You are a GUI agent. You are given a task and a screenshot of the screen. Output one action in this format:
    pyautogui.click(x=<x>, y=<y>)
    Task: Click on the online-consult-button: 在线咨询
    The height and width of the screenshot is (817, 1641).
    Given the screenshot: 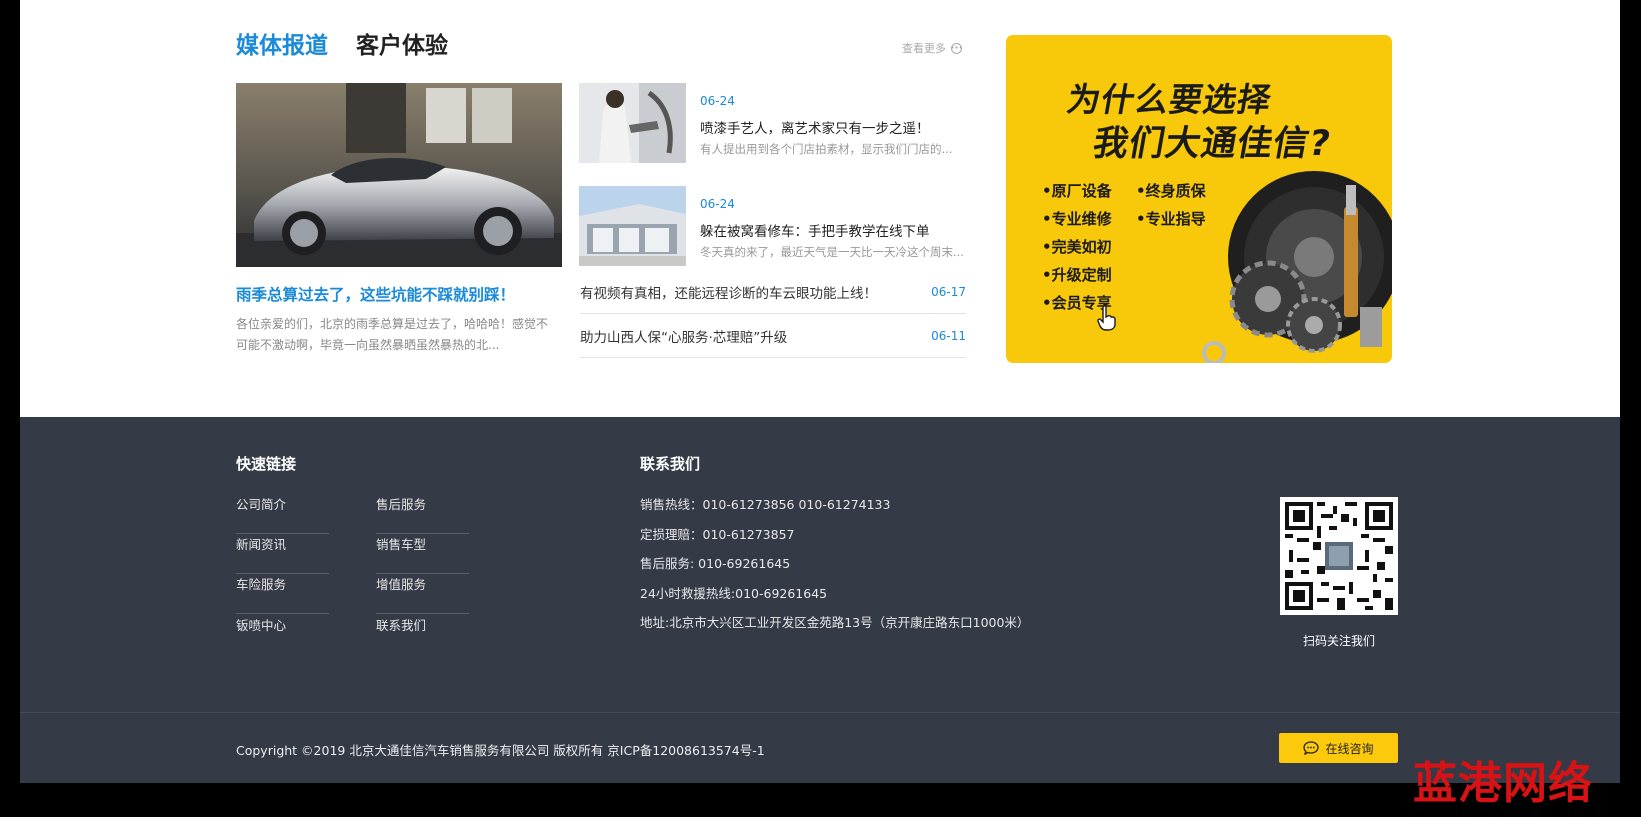 What is the action you would take?
    pyautogui.click(x=1338, y=748)
    